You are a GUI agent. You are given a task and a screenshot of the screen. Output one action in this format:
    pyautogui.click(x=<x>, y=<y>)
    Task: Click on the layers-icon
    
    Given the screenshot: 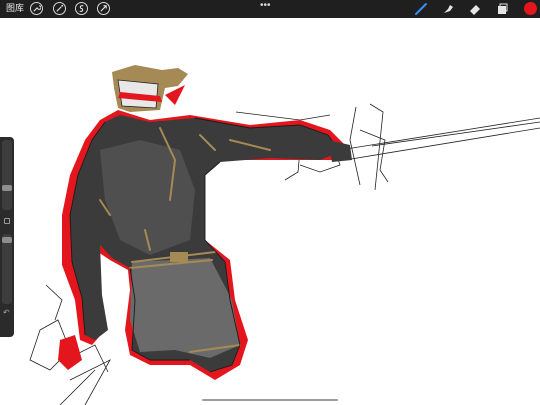 What is the action you would take?
    pyautogui.click(x=502, y=9)
    